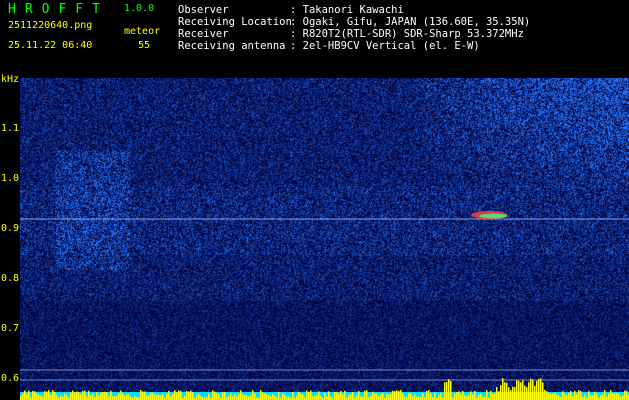  Describe the element at coordinates (139, 8) in the screenshot. I see `app-version: 1.0.0` at that location.